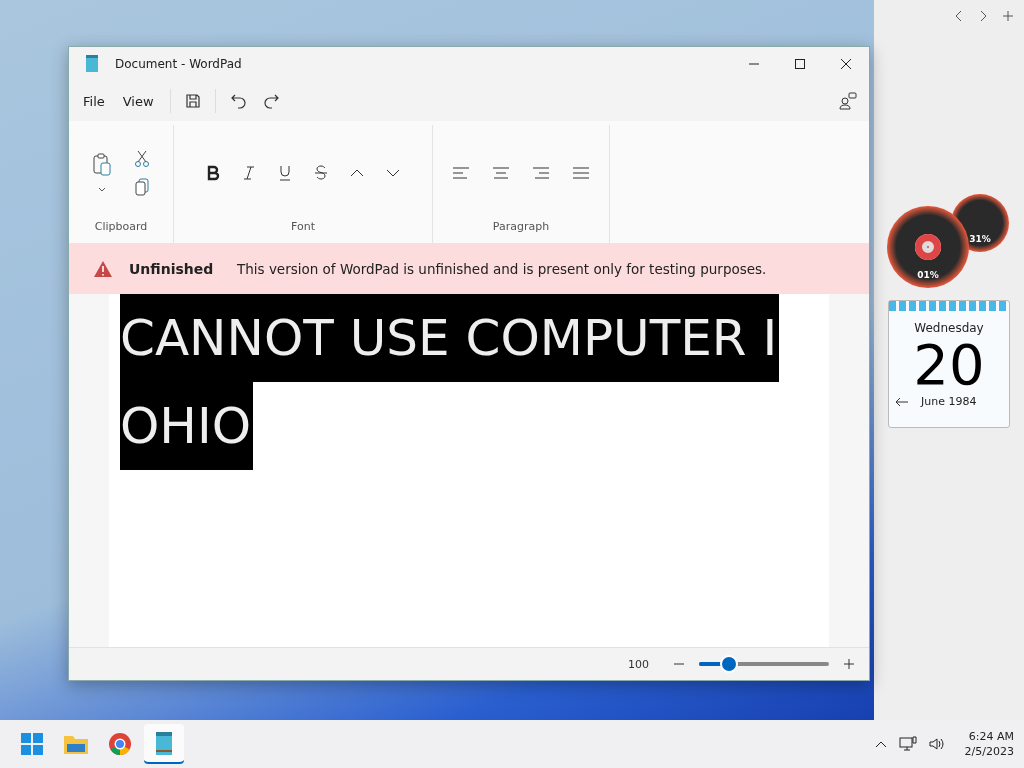  What do you see at coordinates (949, 365) in the screenshot?
I see `calendar-day: 20` at bounding box center [949, 365].